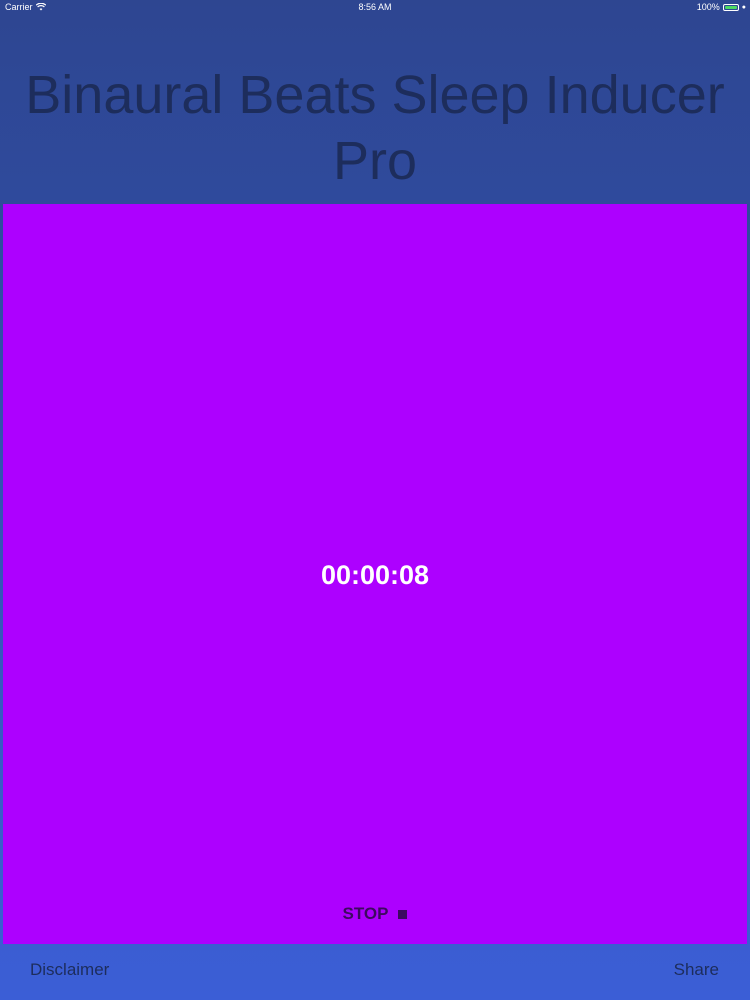 This screenshot has width=750, height=1000. I want to click on battery-fill, so click(730, 7).